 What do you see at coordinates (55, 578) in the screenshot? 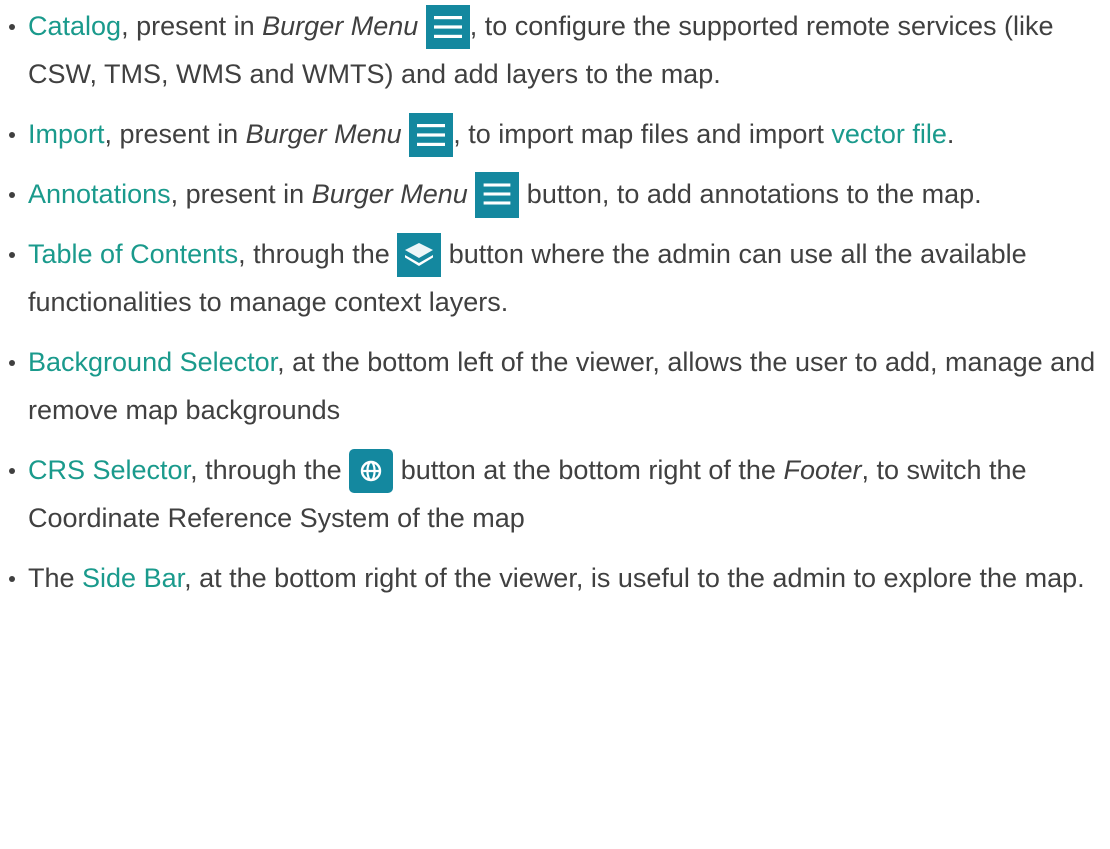
I see `item-text: The` at bounding box center [55, 578].